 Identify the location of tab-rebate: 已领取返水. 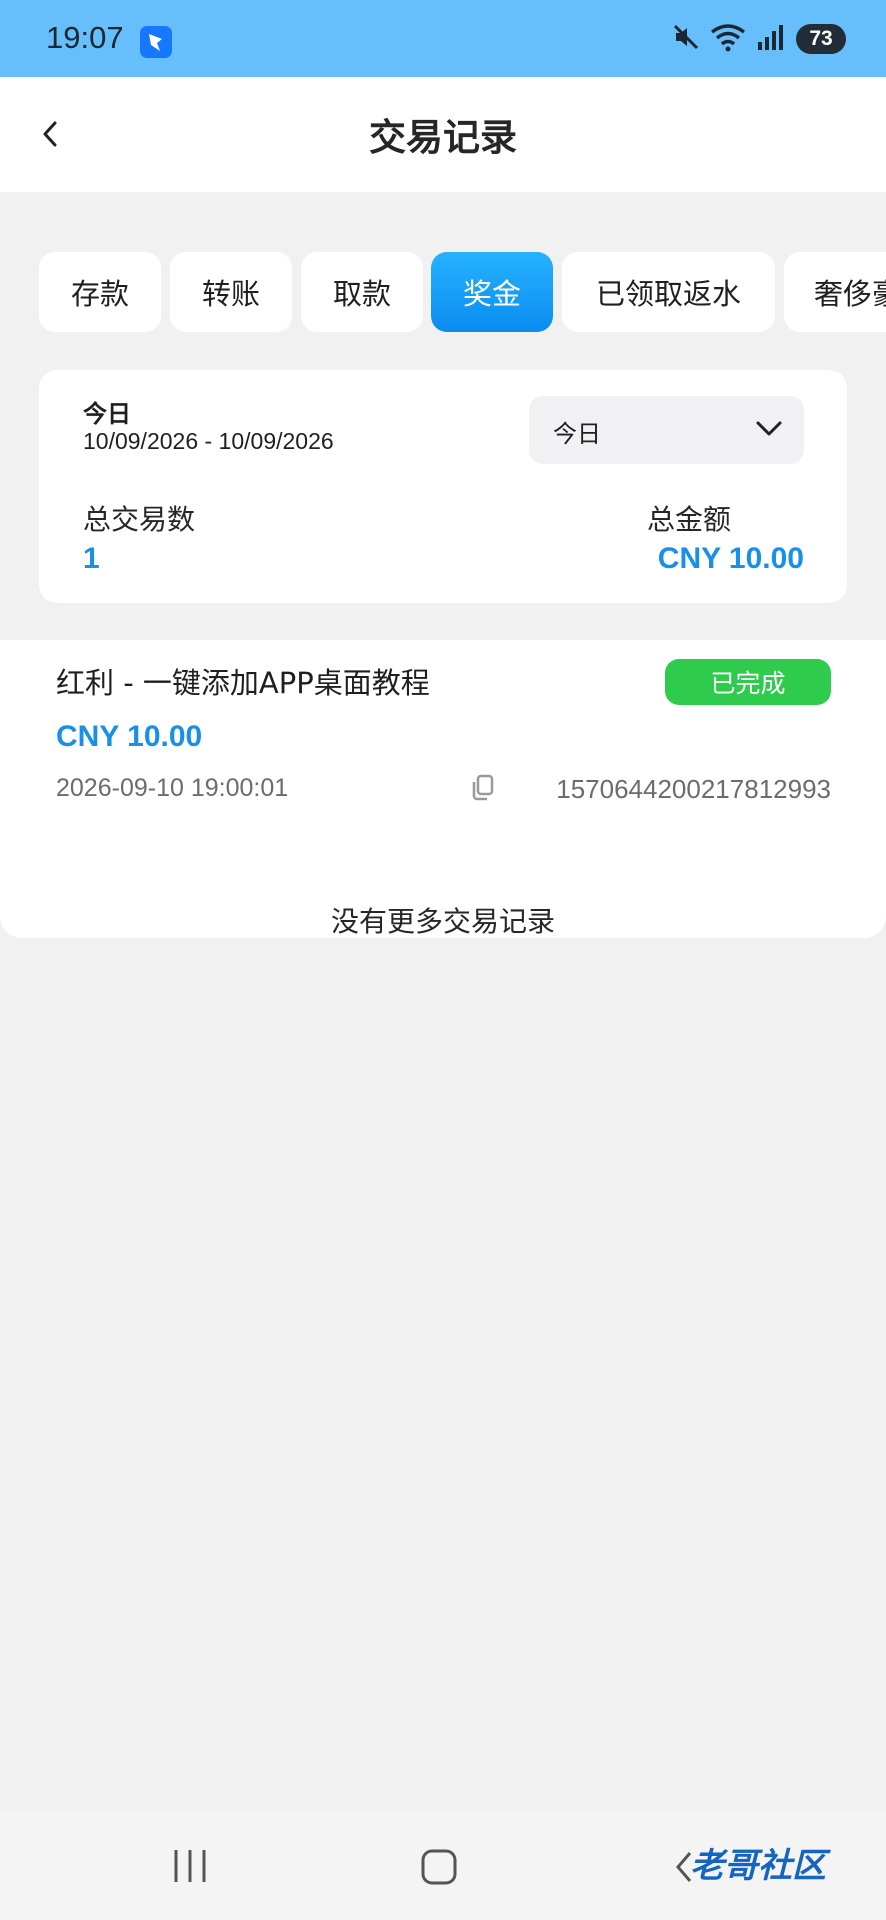
(668, 292).